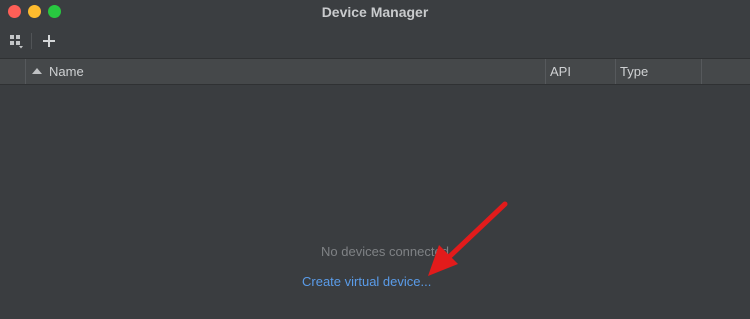 The width and height of the screenshot is (750, 319). I want to click on annotation-arrow-icon, so click(468, 238).